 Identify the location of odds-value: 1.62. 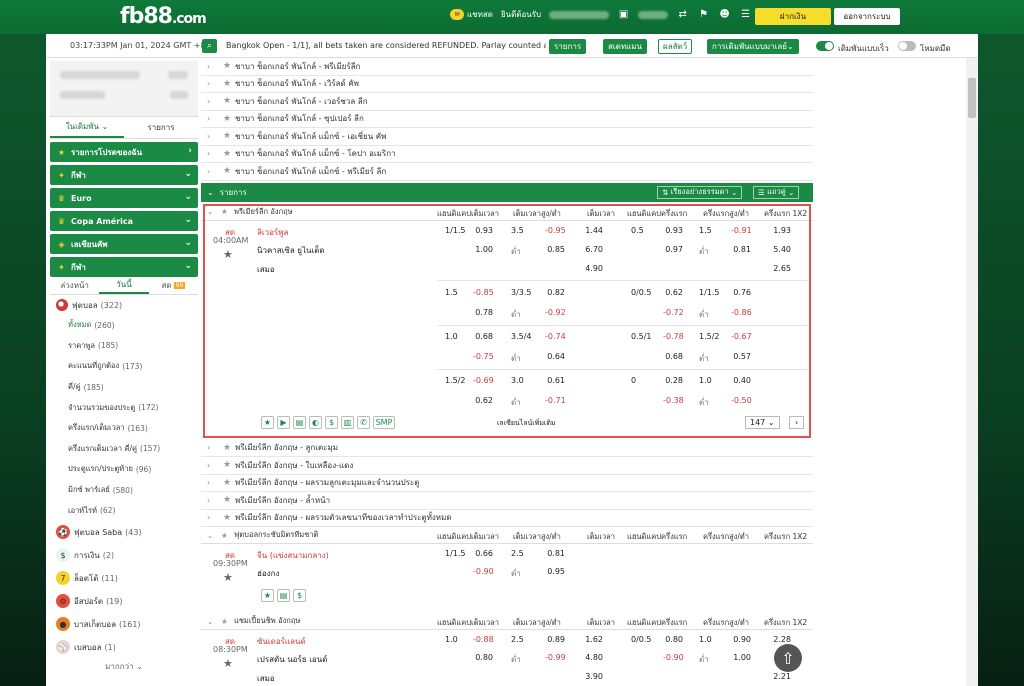
(593, 639).